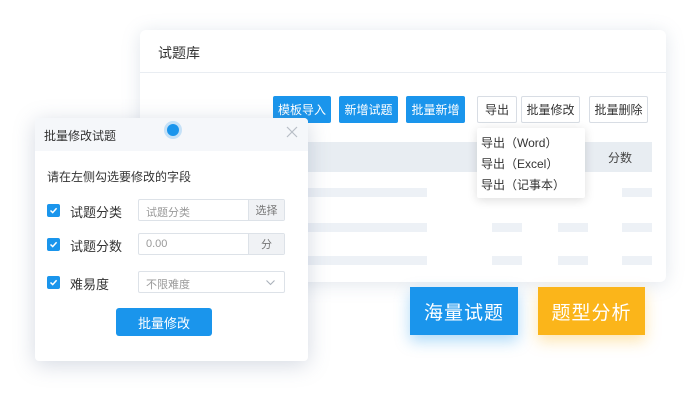 This screenshot has height=412, width=694. What do you see at coordinates (519, 163) in the screenshot?
I see `export-excel-option: 导出（Excel）` at bounding box center [519, 163].